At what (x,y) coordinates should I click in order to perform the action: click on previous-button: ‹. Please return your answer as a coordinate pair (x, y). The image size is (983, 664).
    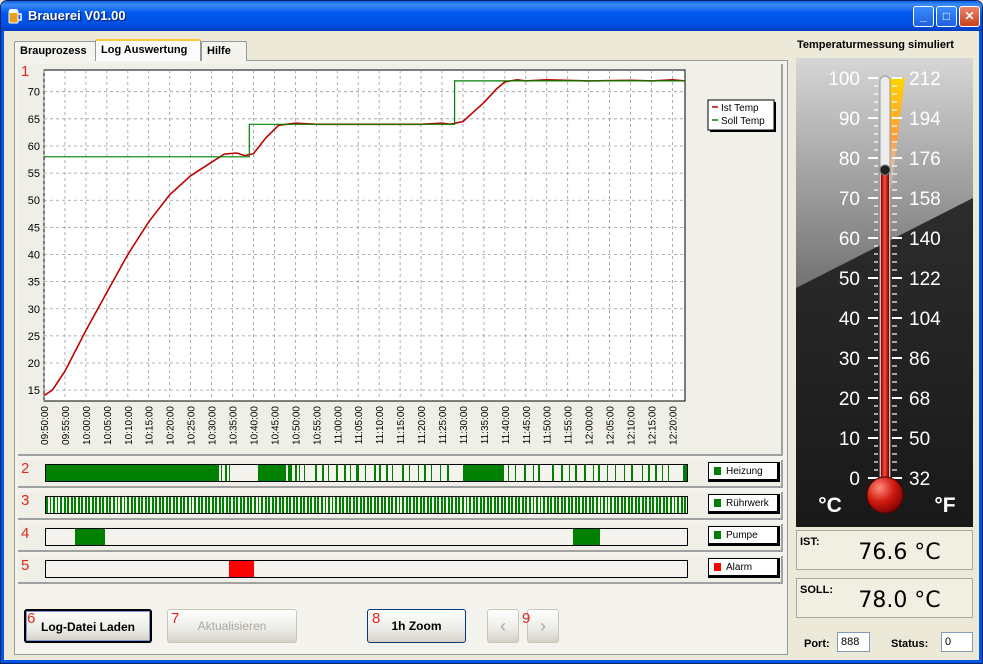
    Looking at the image, I should click on (503, 626).